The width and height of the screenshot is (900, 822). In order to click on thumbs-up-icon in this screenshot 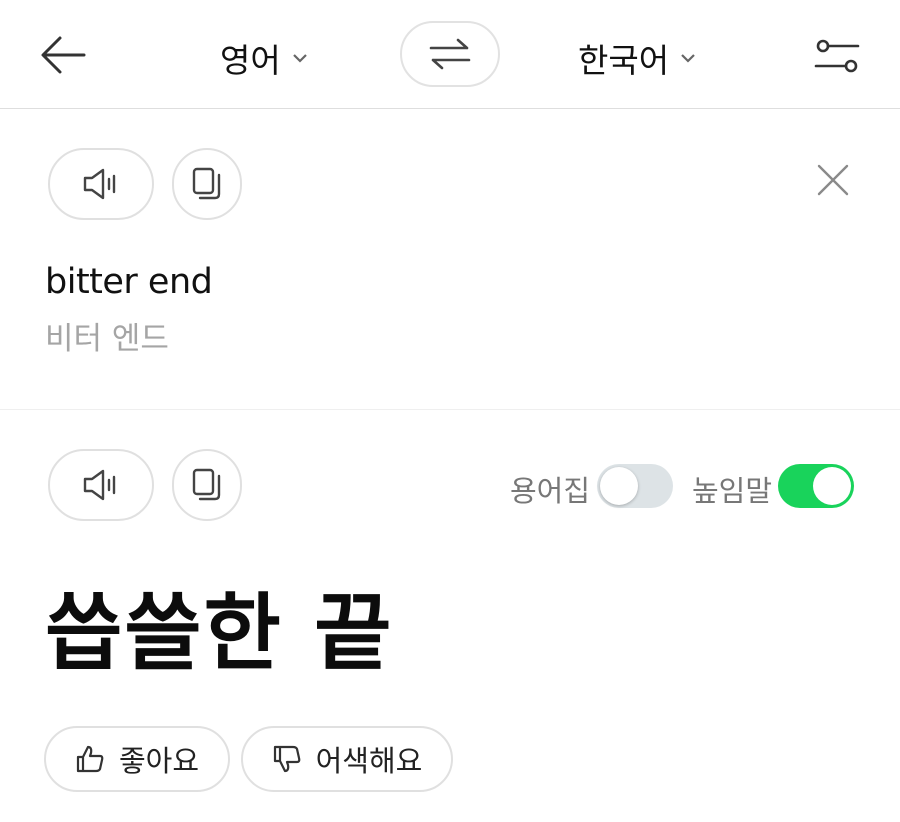, I will do `click(90, 759)`.